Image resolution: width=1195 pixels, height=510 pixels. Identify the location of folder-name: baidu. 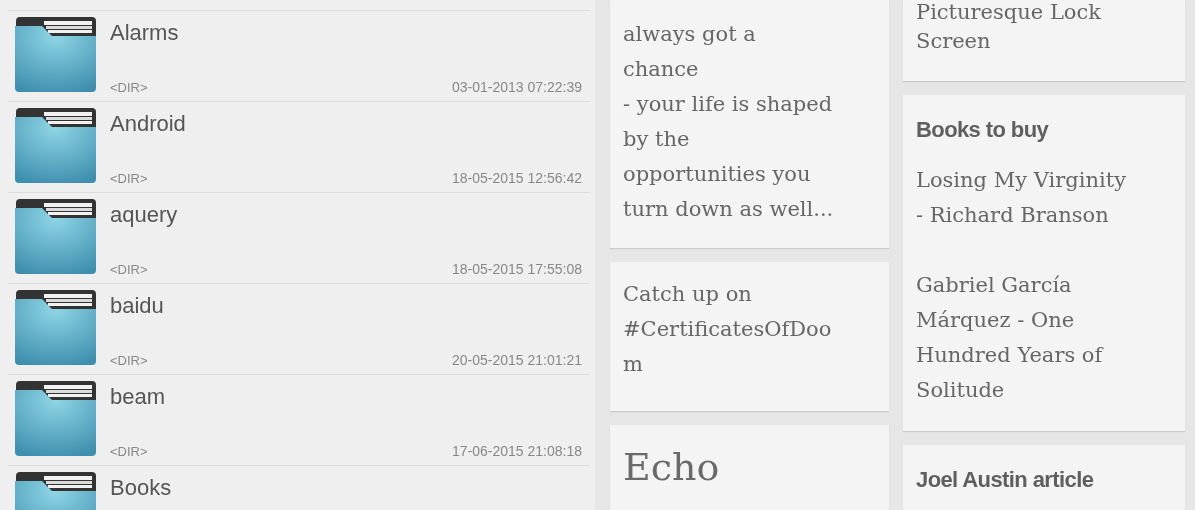
(137, 306).